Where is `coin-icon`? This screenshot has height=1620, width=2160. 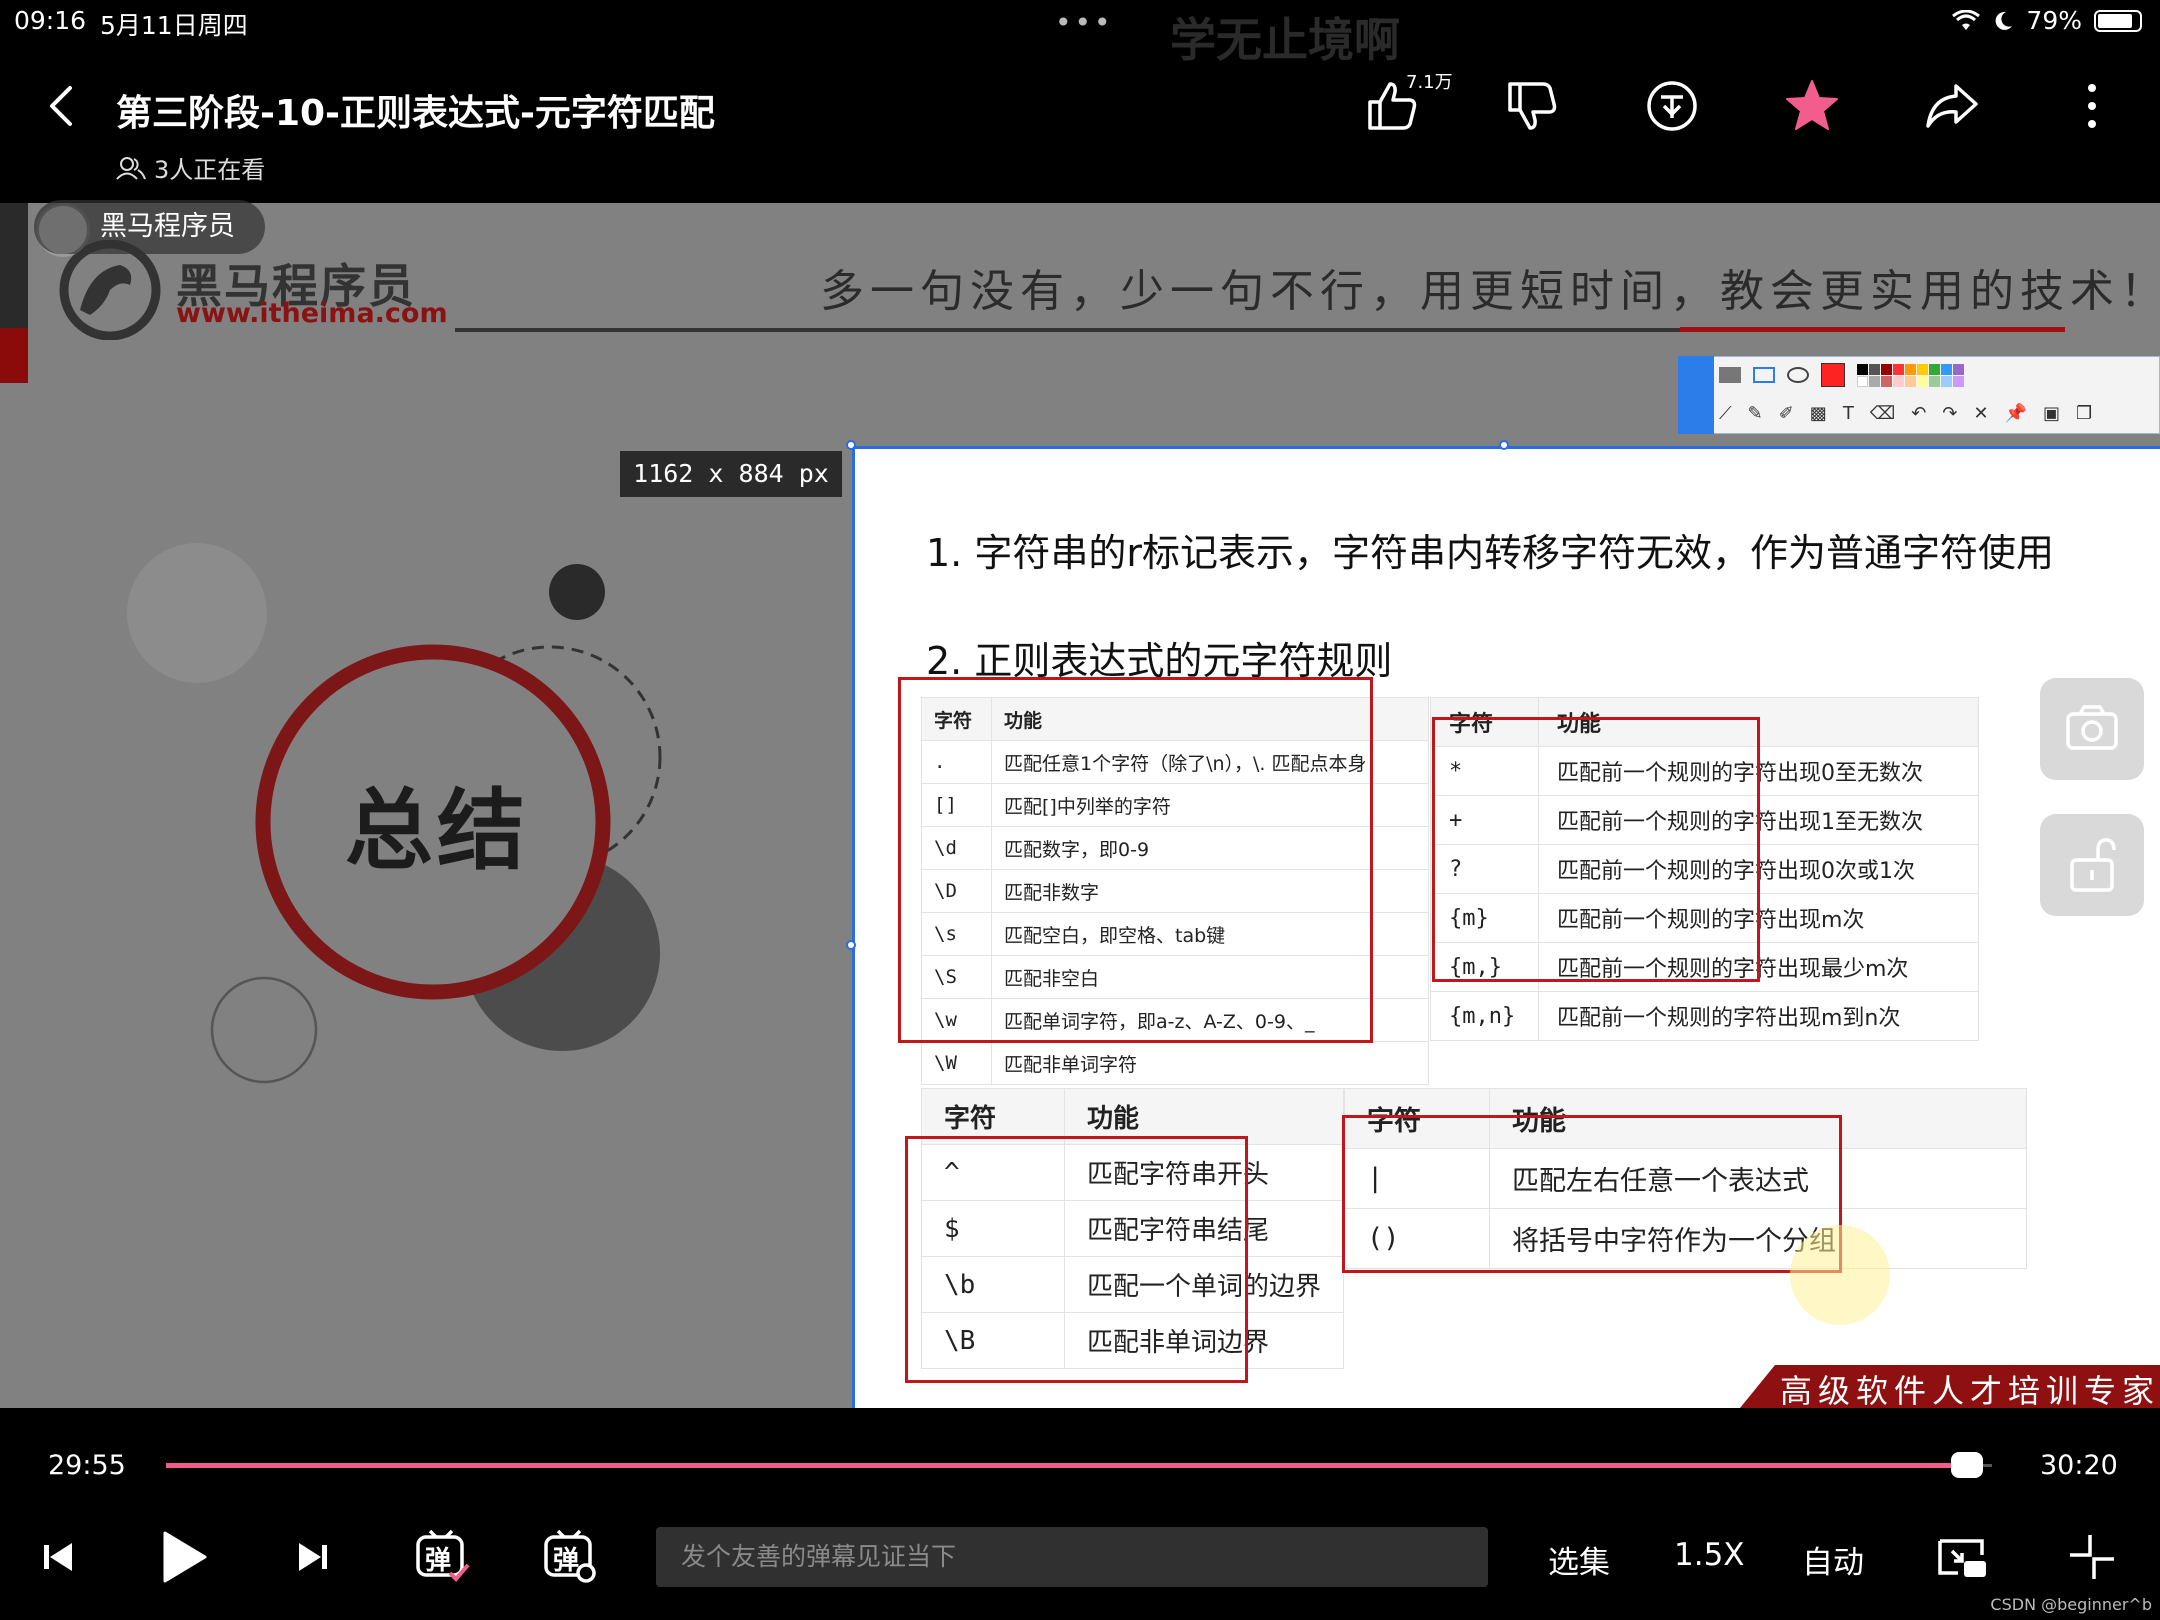 coin-icon is located at coordinates (1672, 106).